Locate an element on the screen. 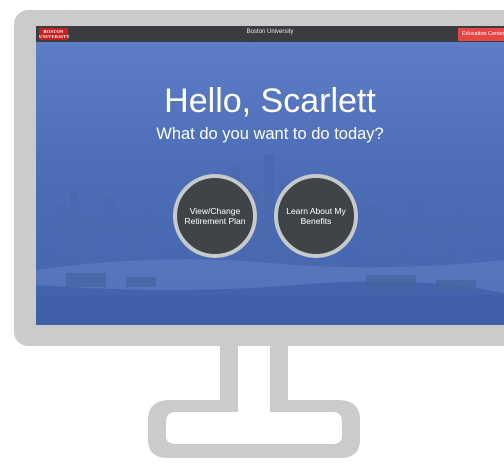 This screenshot has height=466, width=504. learn-about-benefits-button: Learn About My Benefits is located at coordinates (316, 216).